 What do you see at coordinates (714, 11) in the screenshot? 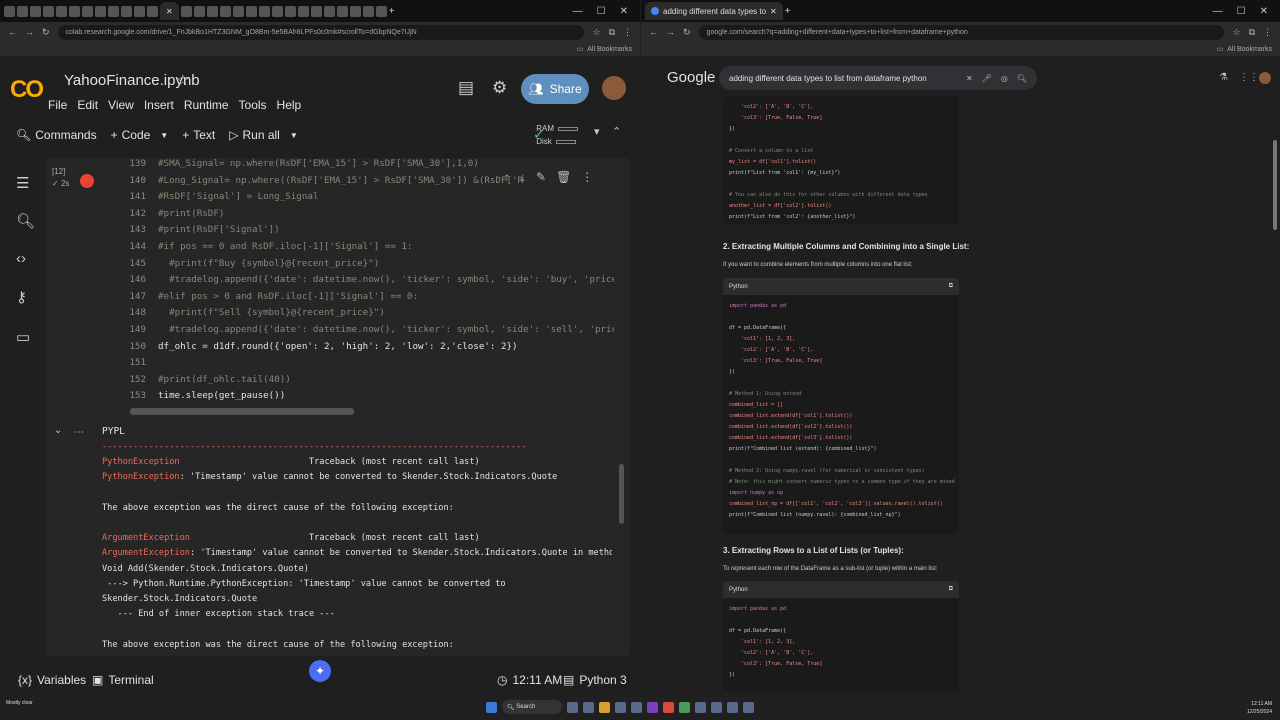
I see `tab-active: adding different data types to ✕` at bounding box center [714, 11].